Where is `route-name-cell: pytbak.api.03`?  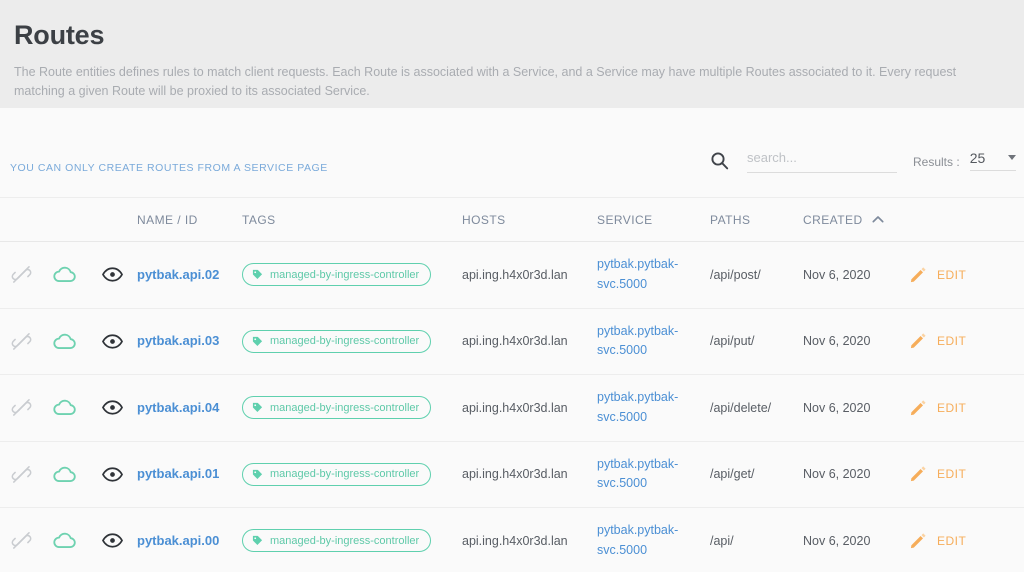
route-name-cell: pytbak.api.03 is located at coordinates (189, 341).